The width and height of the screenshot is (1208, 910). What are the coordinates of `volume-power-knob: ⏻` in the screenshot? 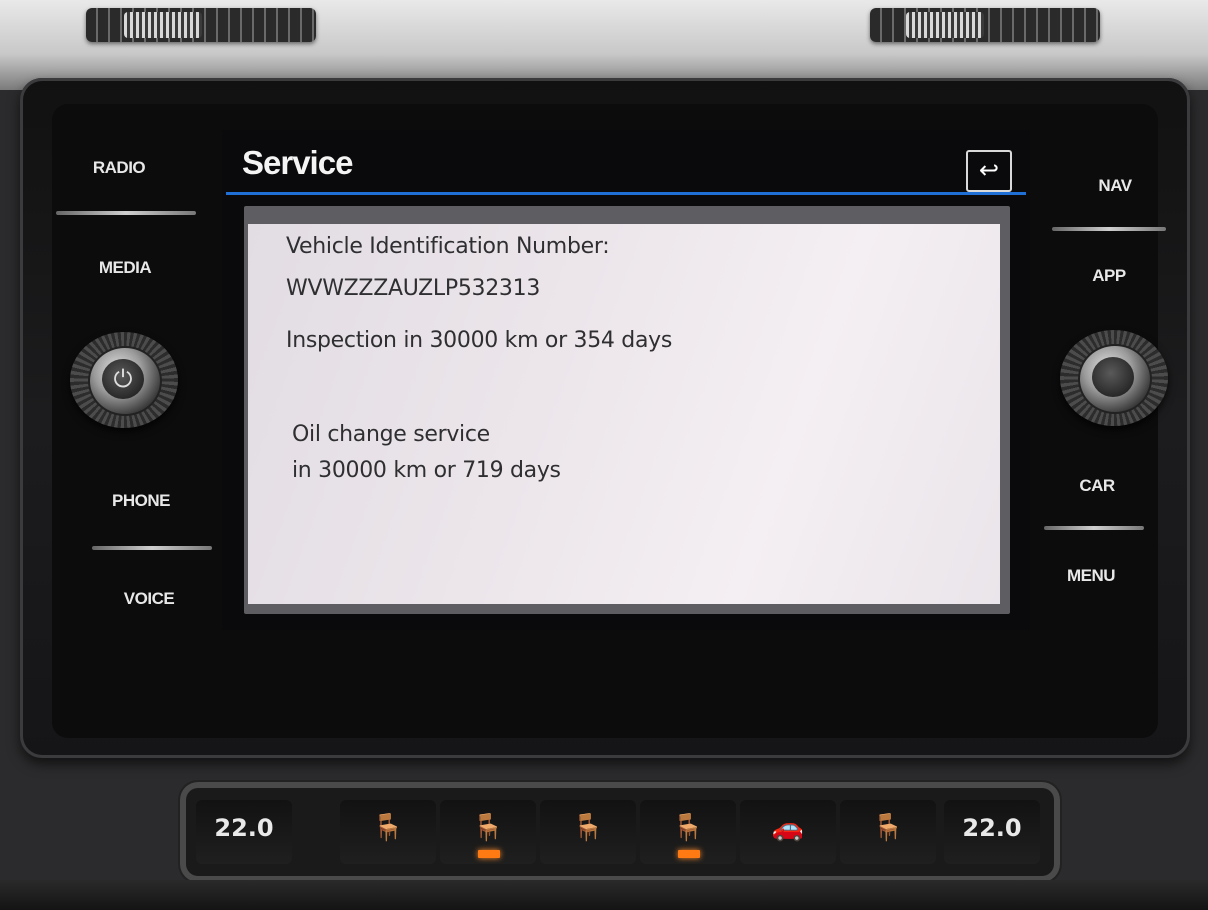 It's located at (124, 380).